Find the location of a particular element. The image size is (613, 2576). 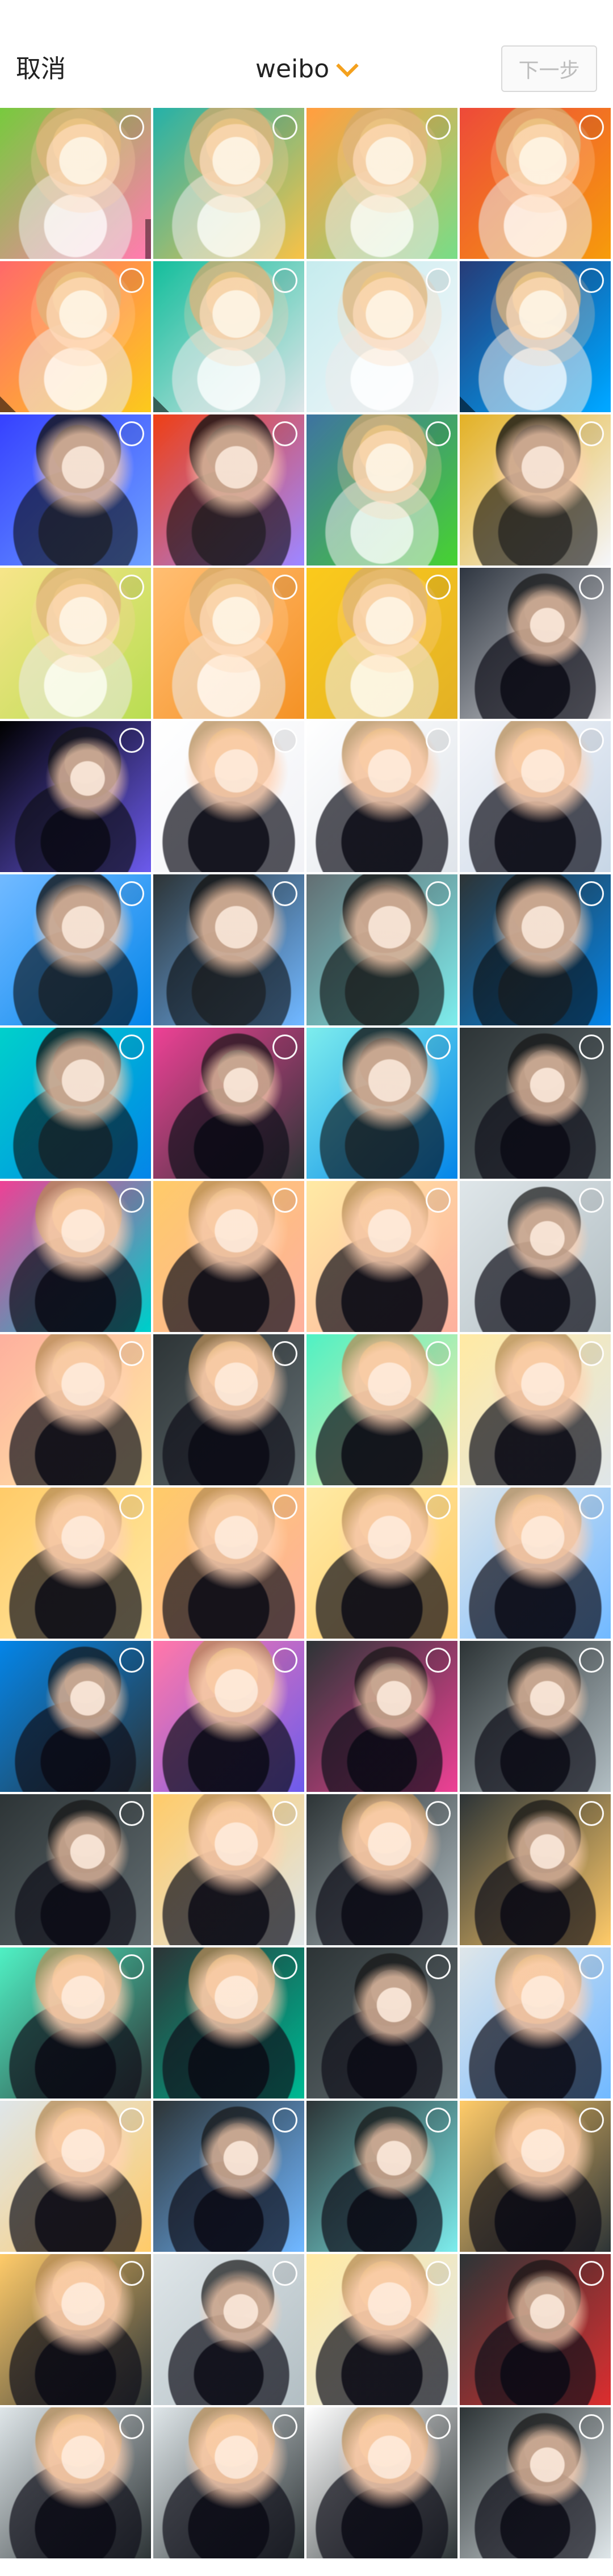

next-step-button: 下一步 is located at coordinates (549, 68).